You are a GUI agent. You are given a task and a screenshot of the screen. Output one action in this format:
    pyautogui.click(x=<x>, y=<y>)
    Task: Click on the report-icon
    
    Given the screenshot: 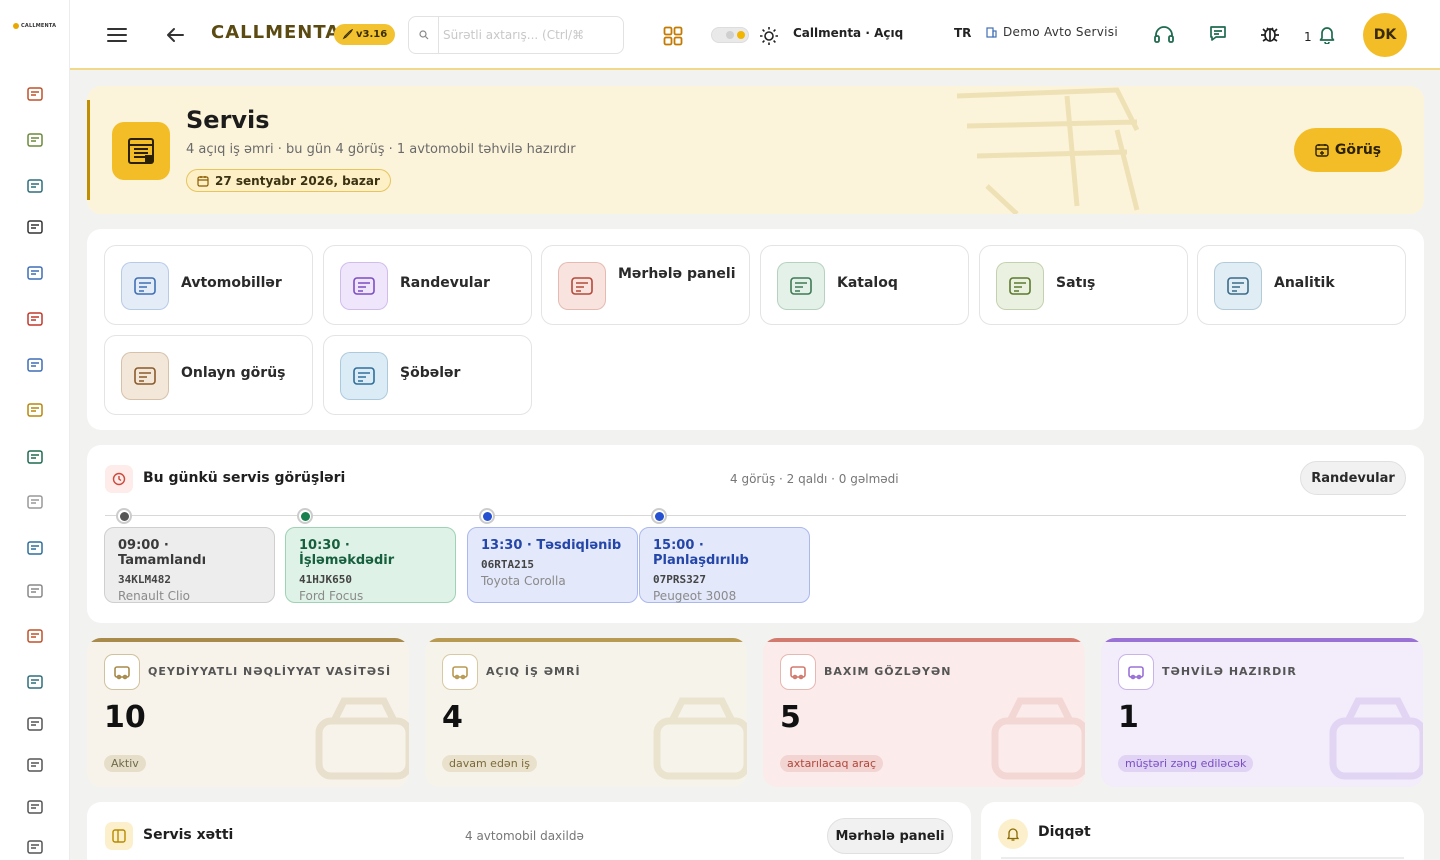 What is the action you would take?
    pyautogui.click(x=35, y=807)
    